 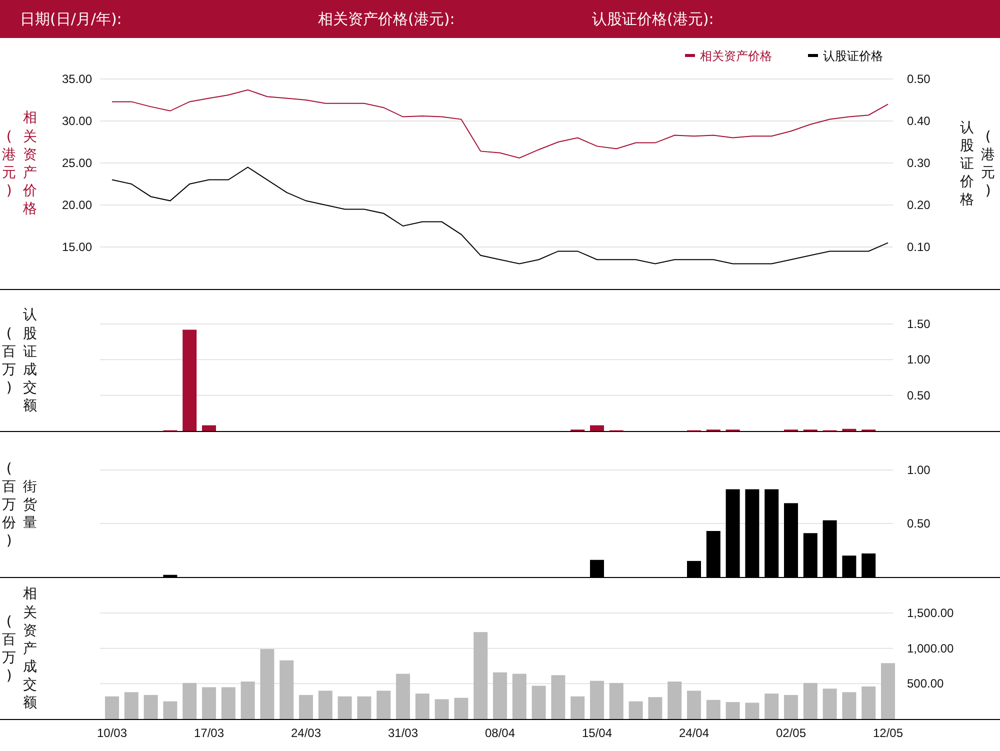 I want to click on axis-label: 15/04, so click(x=597, y=733).